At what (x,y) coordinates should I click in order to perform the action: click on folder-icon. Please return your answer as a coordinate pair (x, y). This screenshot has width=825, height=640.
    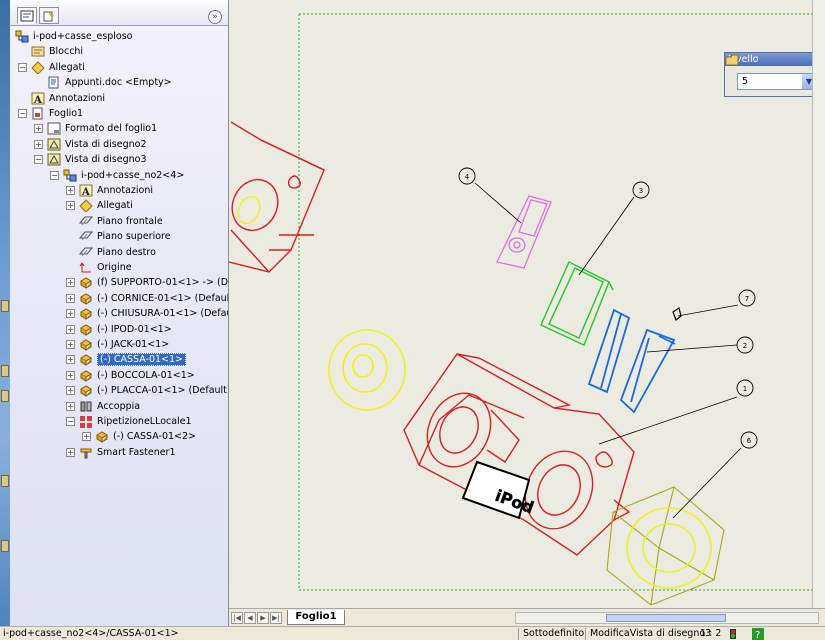
    Looking at the image, I should click on (732, 60).